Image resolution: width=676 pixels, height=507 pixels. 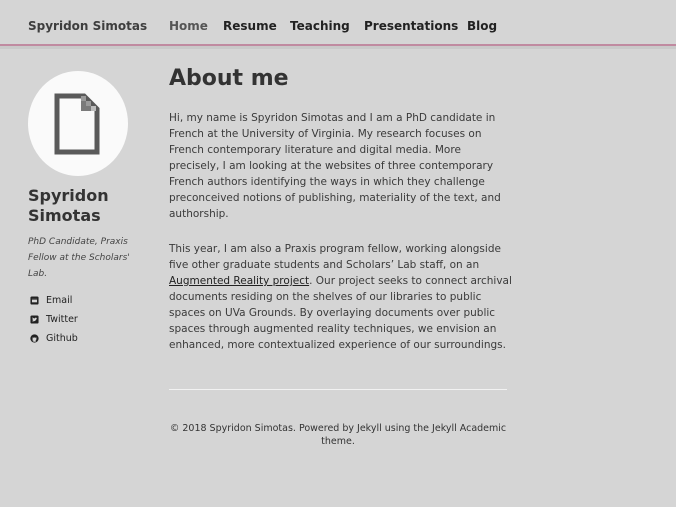 What do you see at coordinates (34, 319) in the screenshot?
I see `twitter-icon` at bounding box center [34, 319].